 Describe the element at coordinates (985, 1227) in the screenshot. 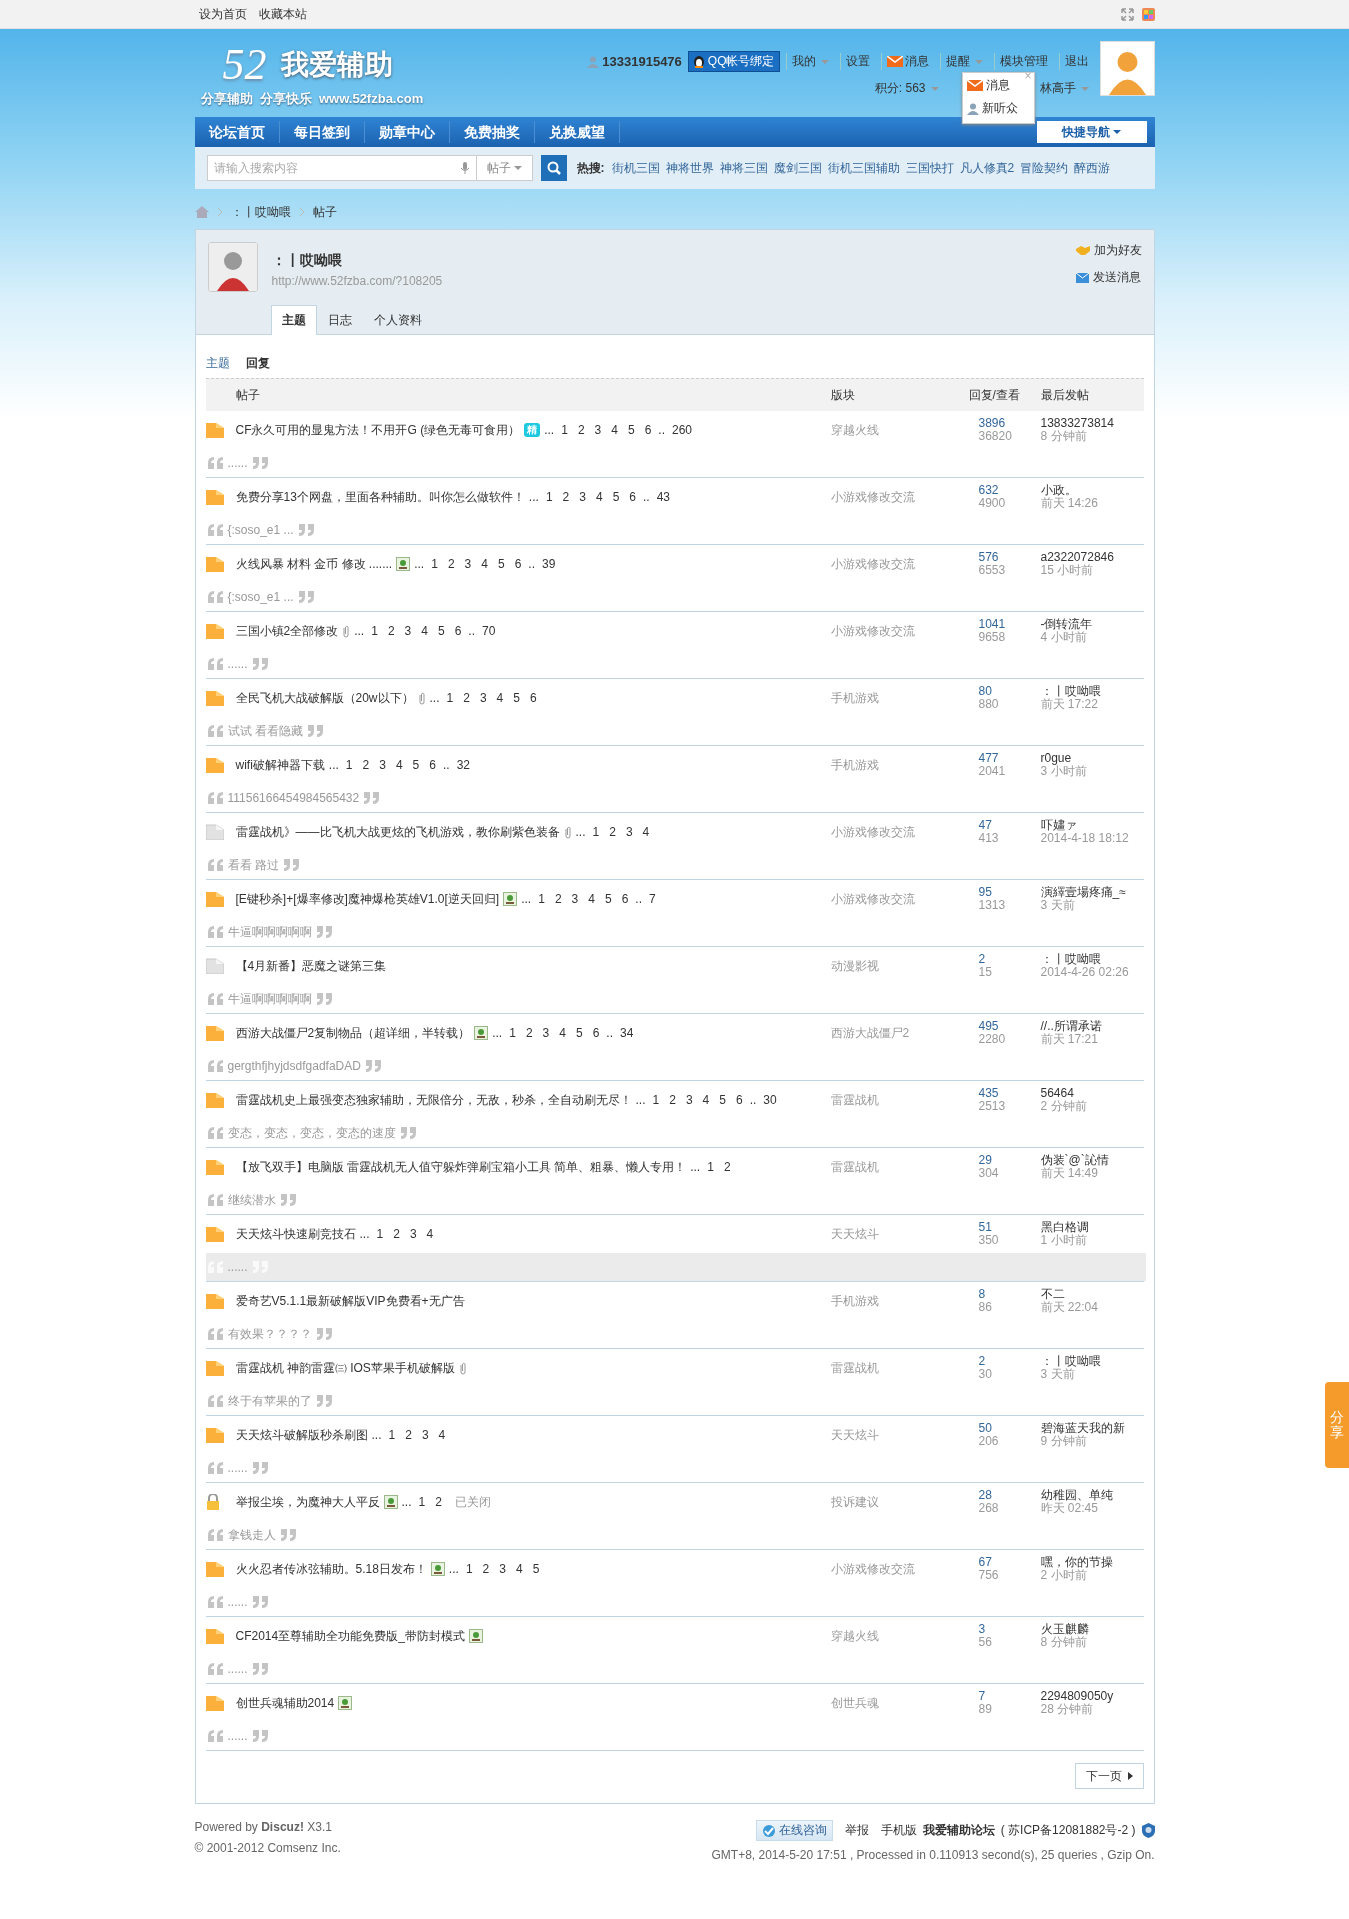

I see `reply-count: 51` at that location.